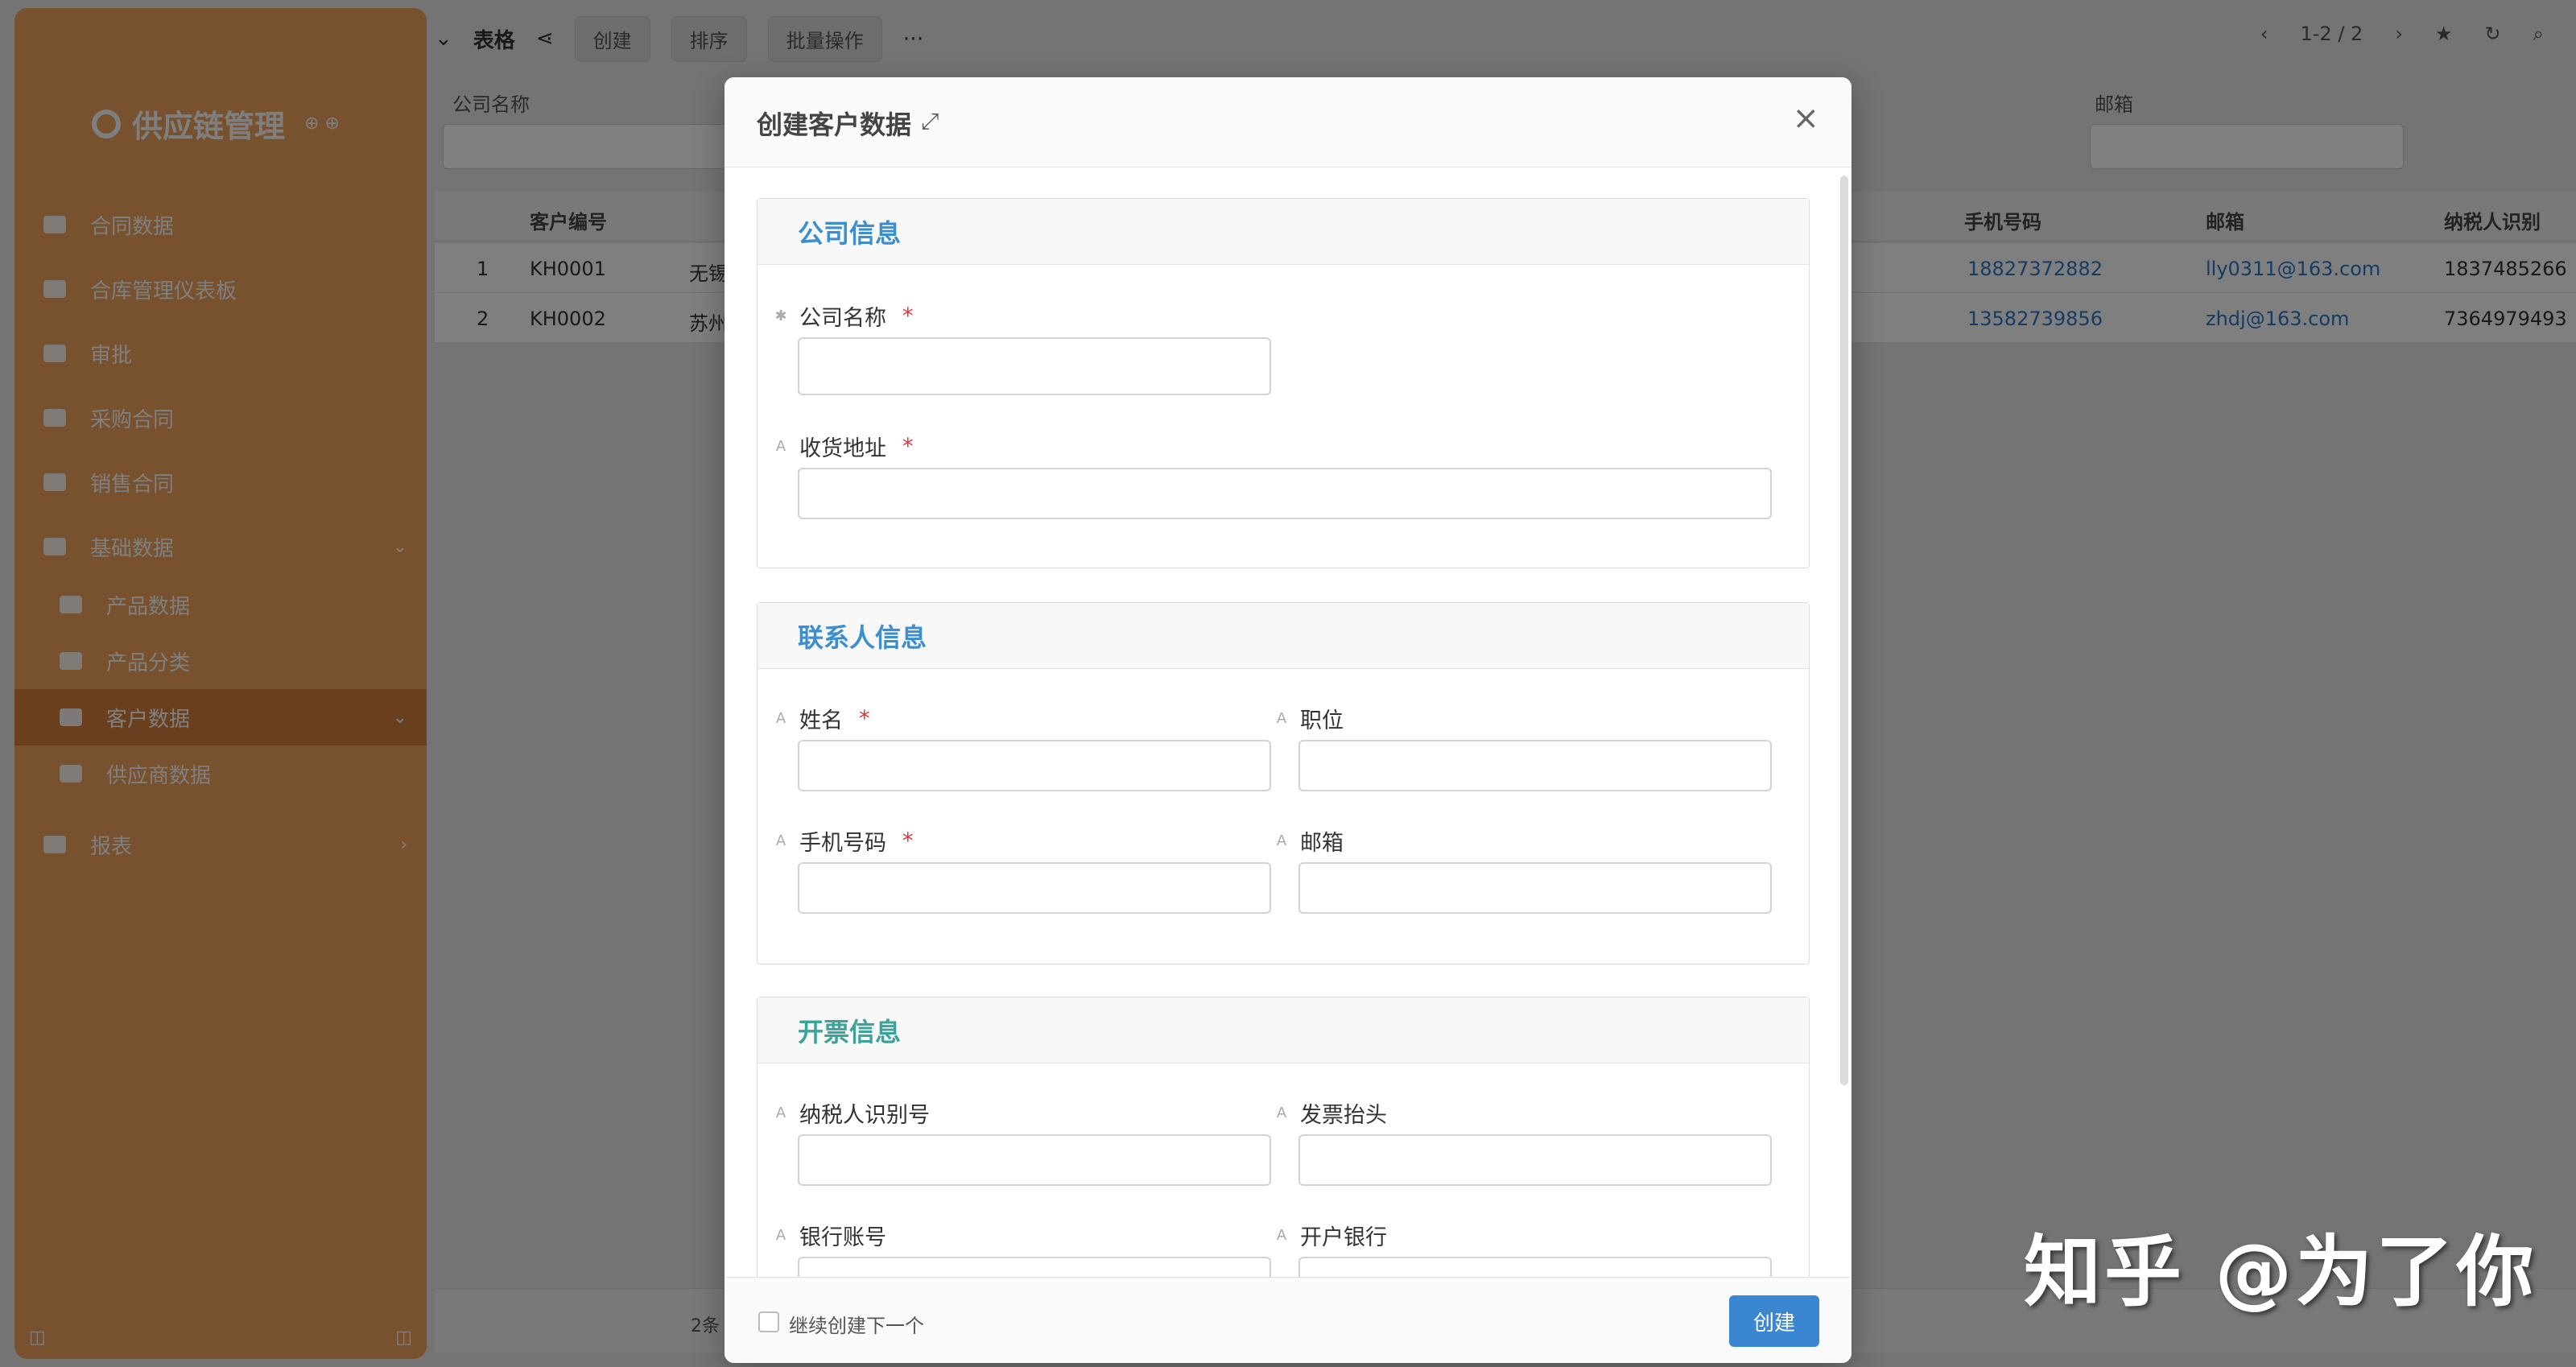 The width and height of the screenshot is (2576, 1367). I want to click on field-bank: A 开户银行, so click(1523, 1264).